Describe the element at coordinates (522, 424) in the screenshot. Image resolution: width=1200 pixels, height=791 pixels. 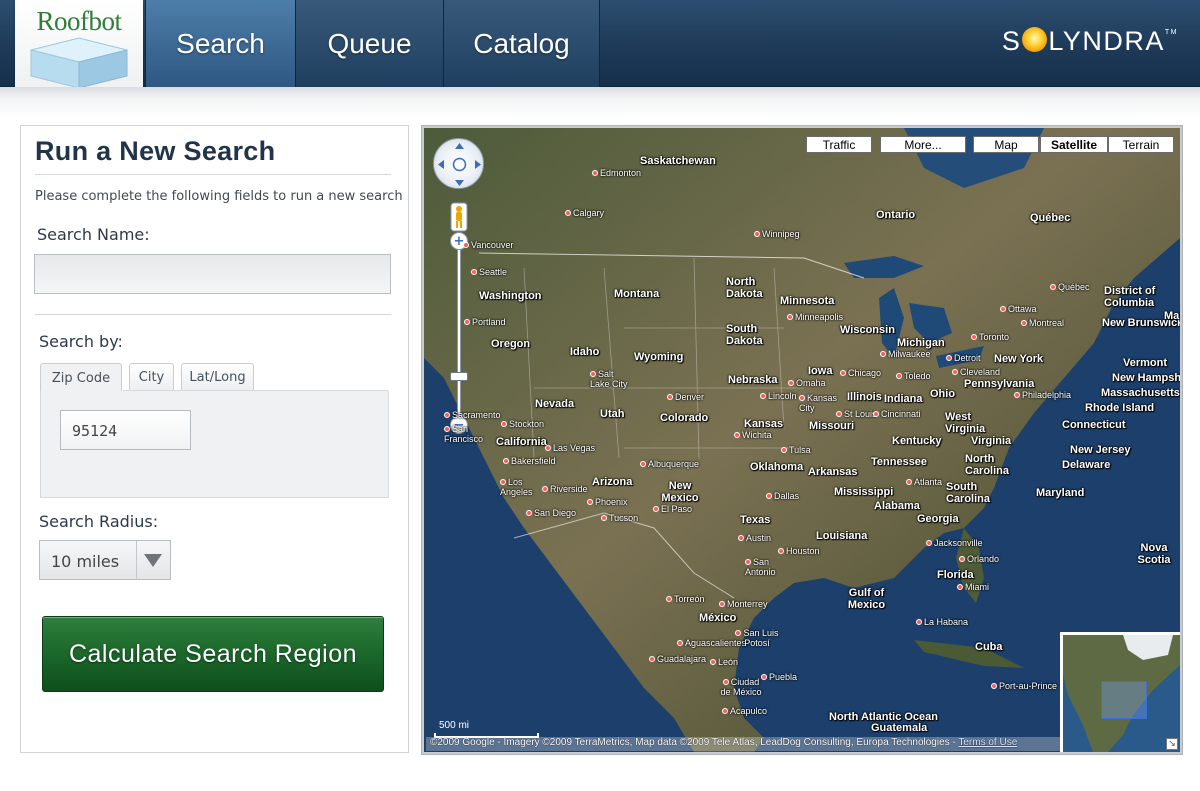
I see `map-city-label: Stockton` at that location.